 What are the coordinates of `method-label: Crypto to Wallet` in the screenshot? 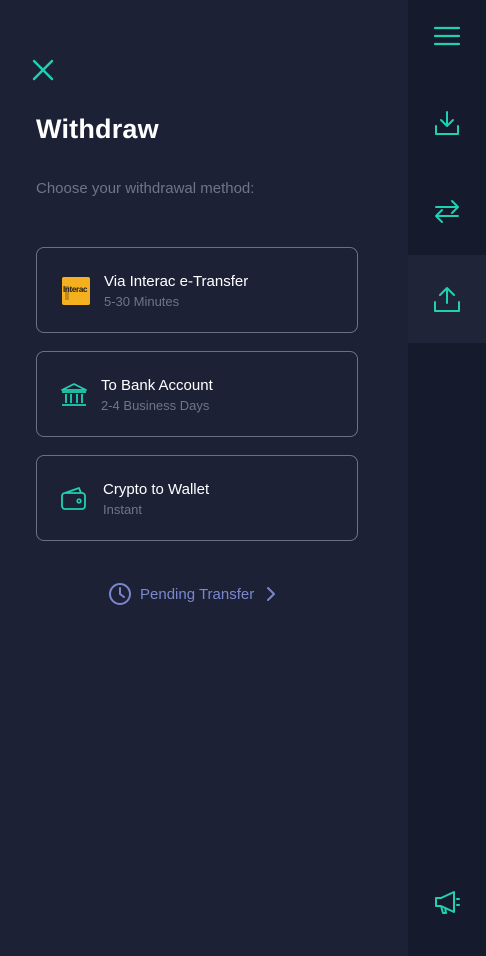 It's located at (156, 489).